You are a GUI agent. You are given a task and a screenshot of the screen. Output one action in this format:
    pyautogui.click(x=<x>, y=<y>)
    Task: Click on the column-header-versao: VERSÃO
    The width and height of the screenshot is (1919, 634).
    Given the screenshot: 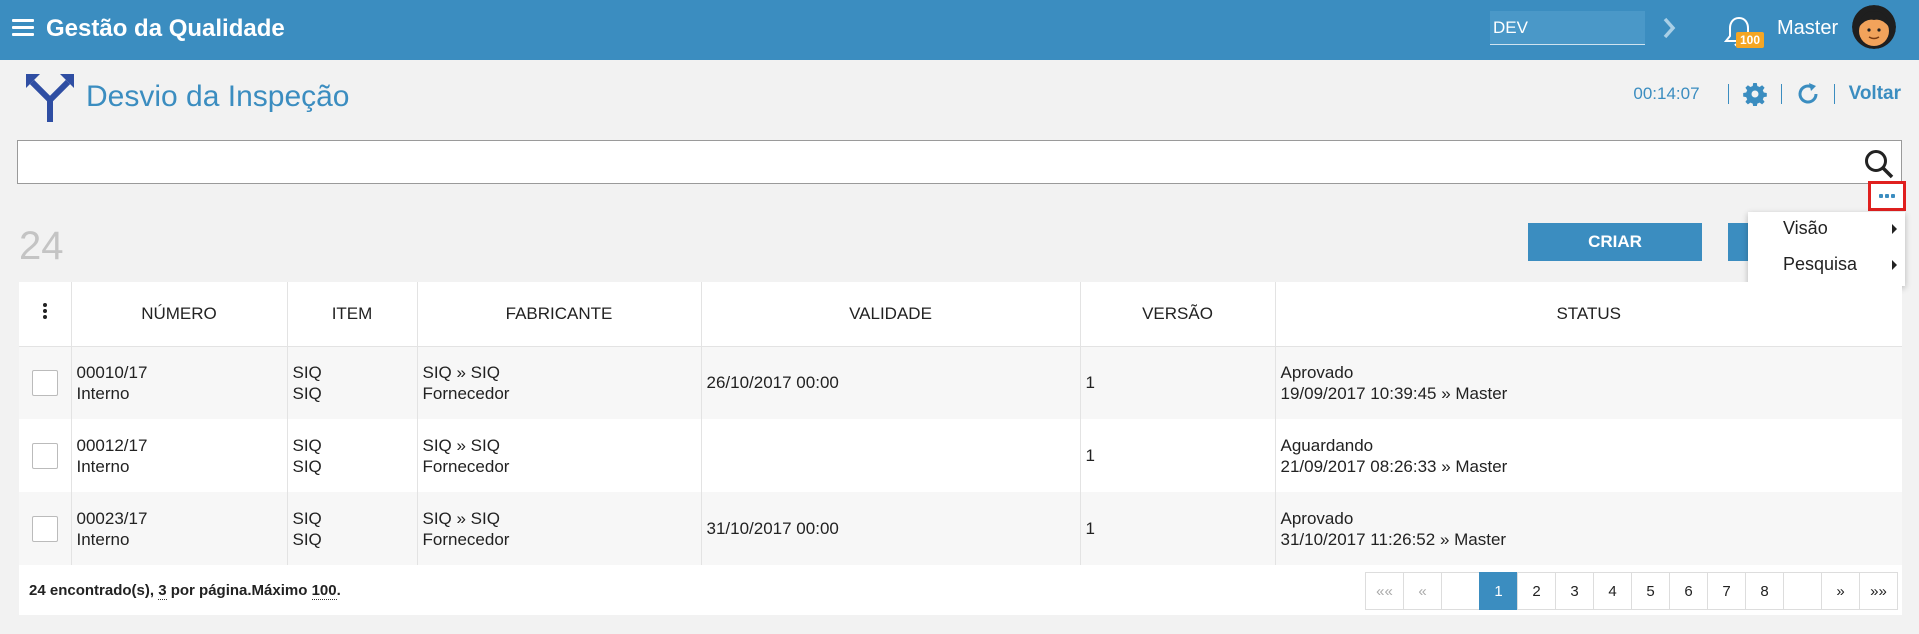 What is the action you would take?
    pyautogui.click(x=1178, y=314)
    